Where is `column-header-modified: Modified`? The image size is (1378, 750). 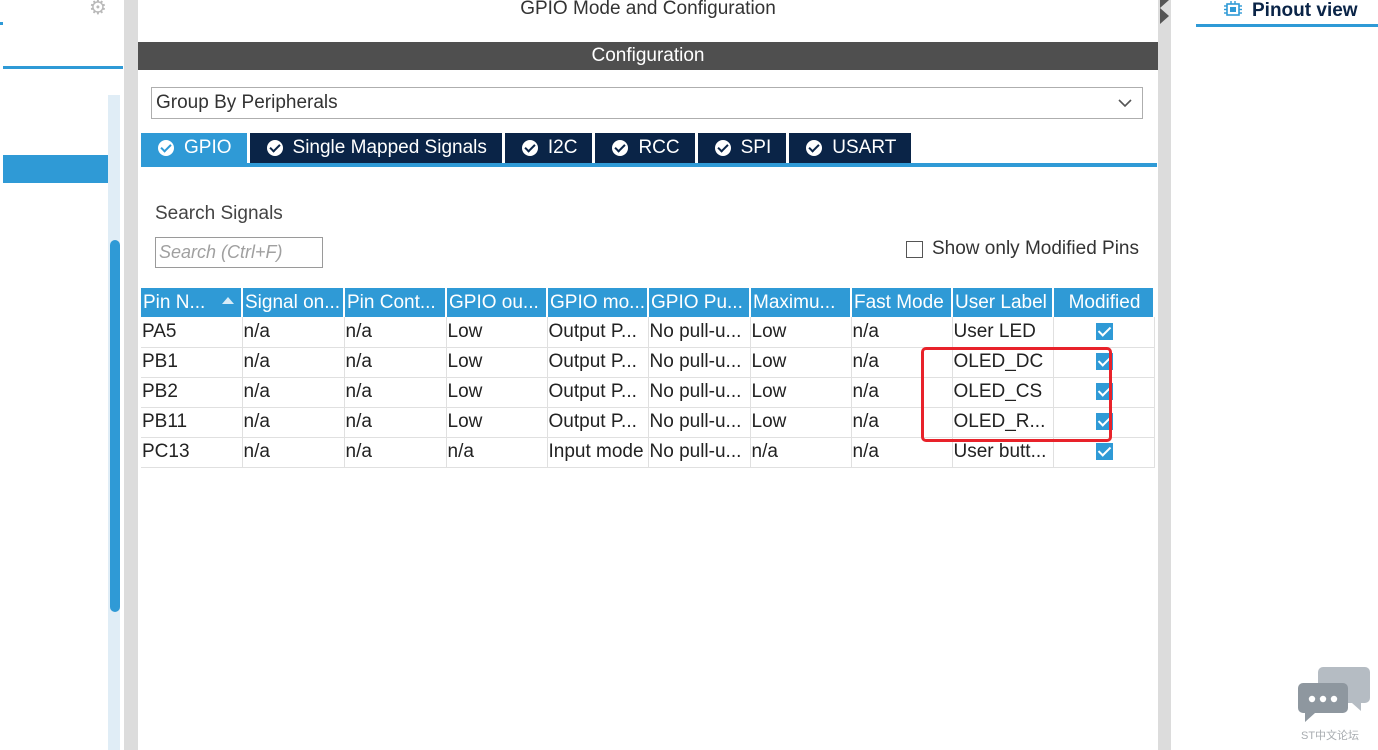 column-header-modified: Modified is located at coordinates (1104, 302).